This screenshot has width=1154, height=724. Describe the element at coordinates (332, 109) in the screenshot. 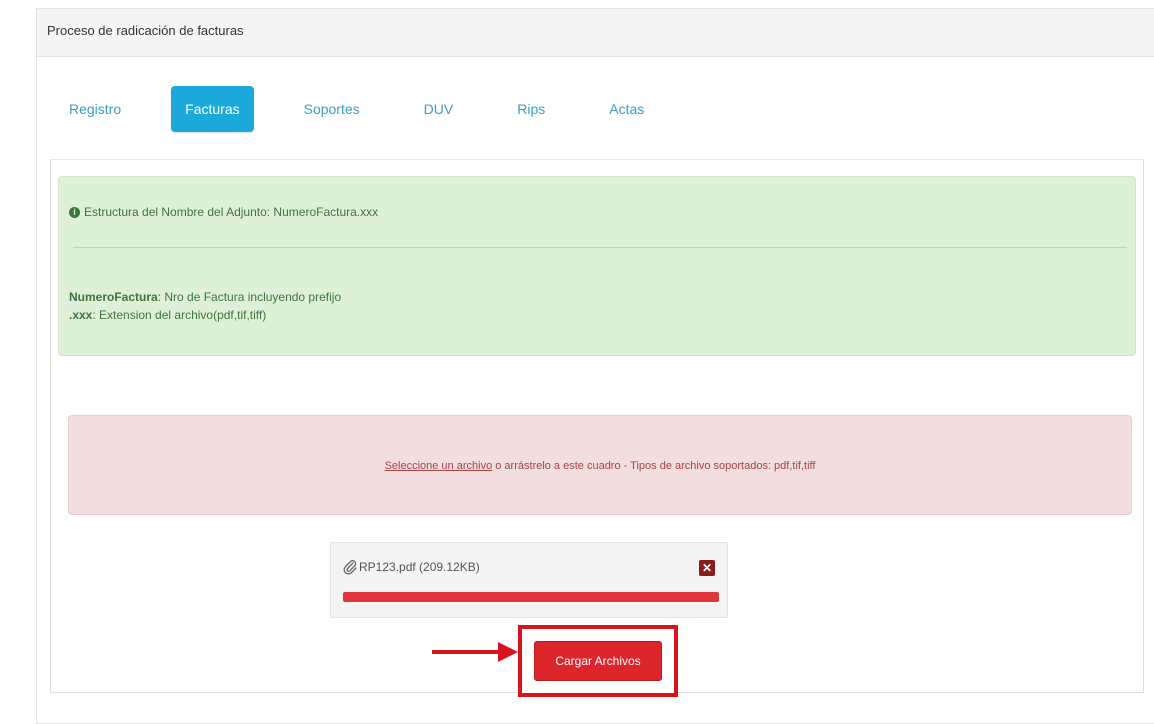

I see `tab-soportes: Soportes` at that location.